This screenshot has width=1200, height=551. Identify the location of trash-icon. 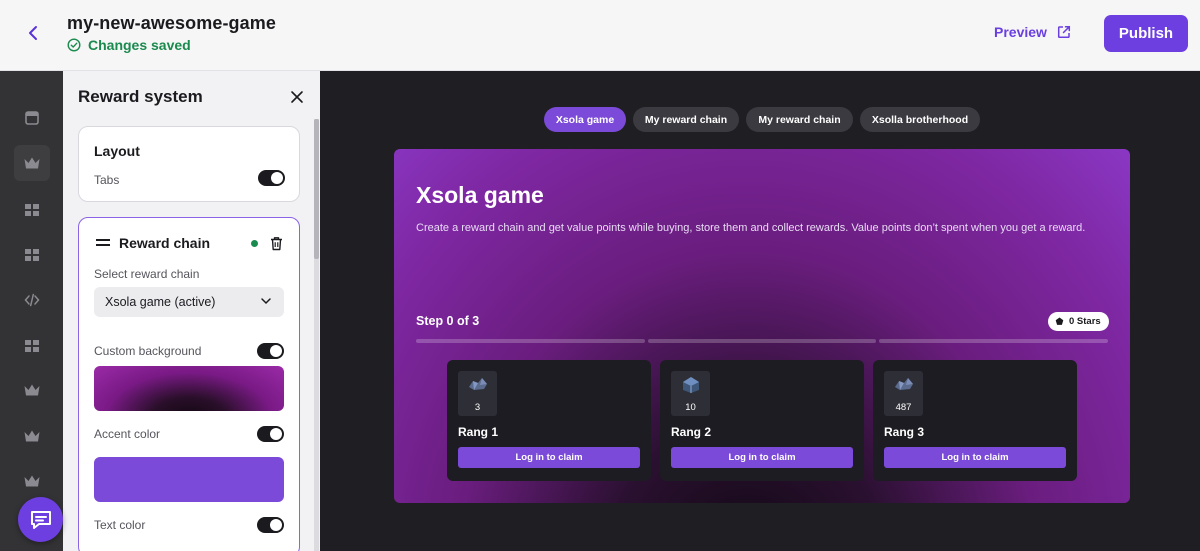
(276, 243).